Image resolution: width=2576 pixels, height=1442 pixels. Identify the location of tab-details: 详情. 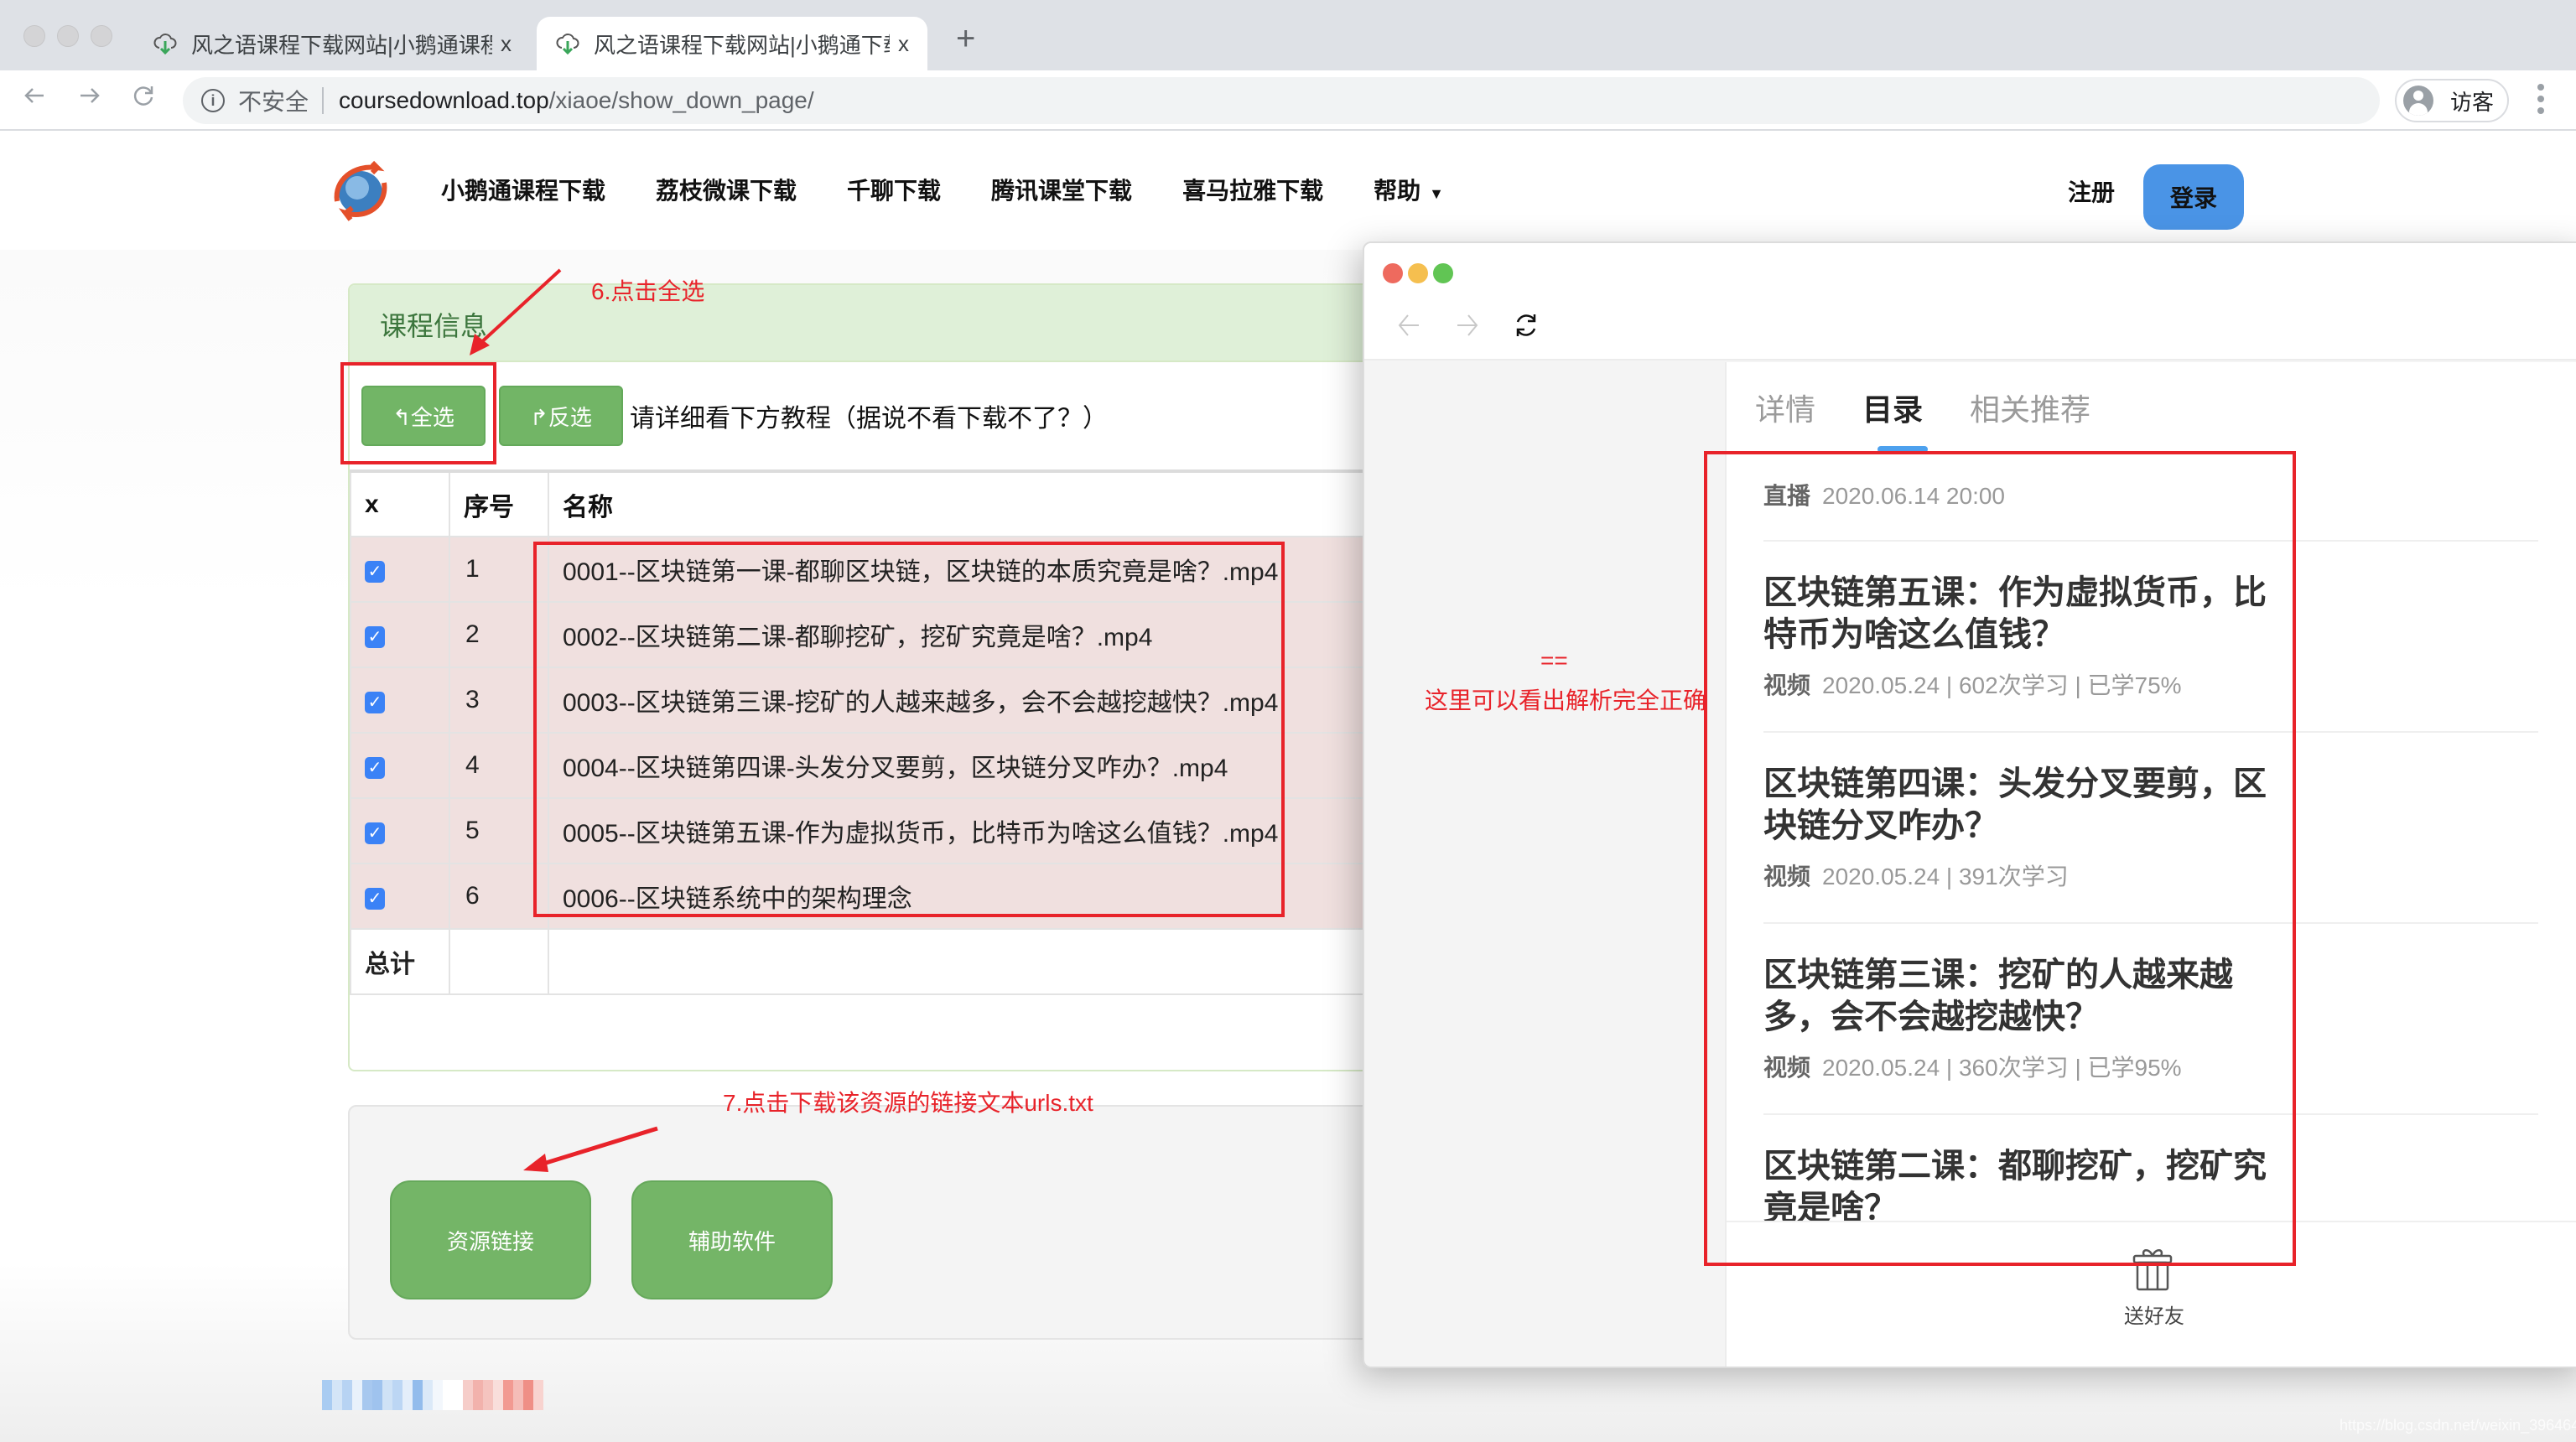
(1785, 407).